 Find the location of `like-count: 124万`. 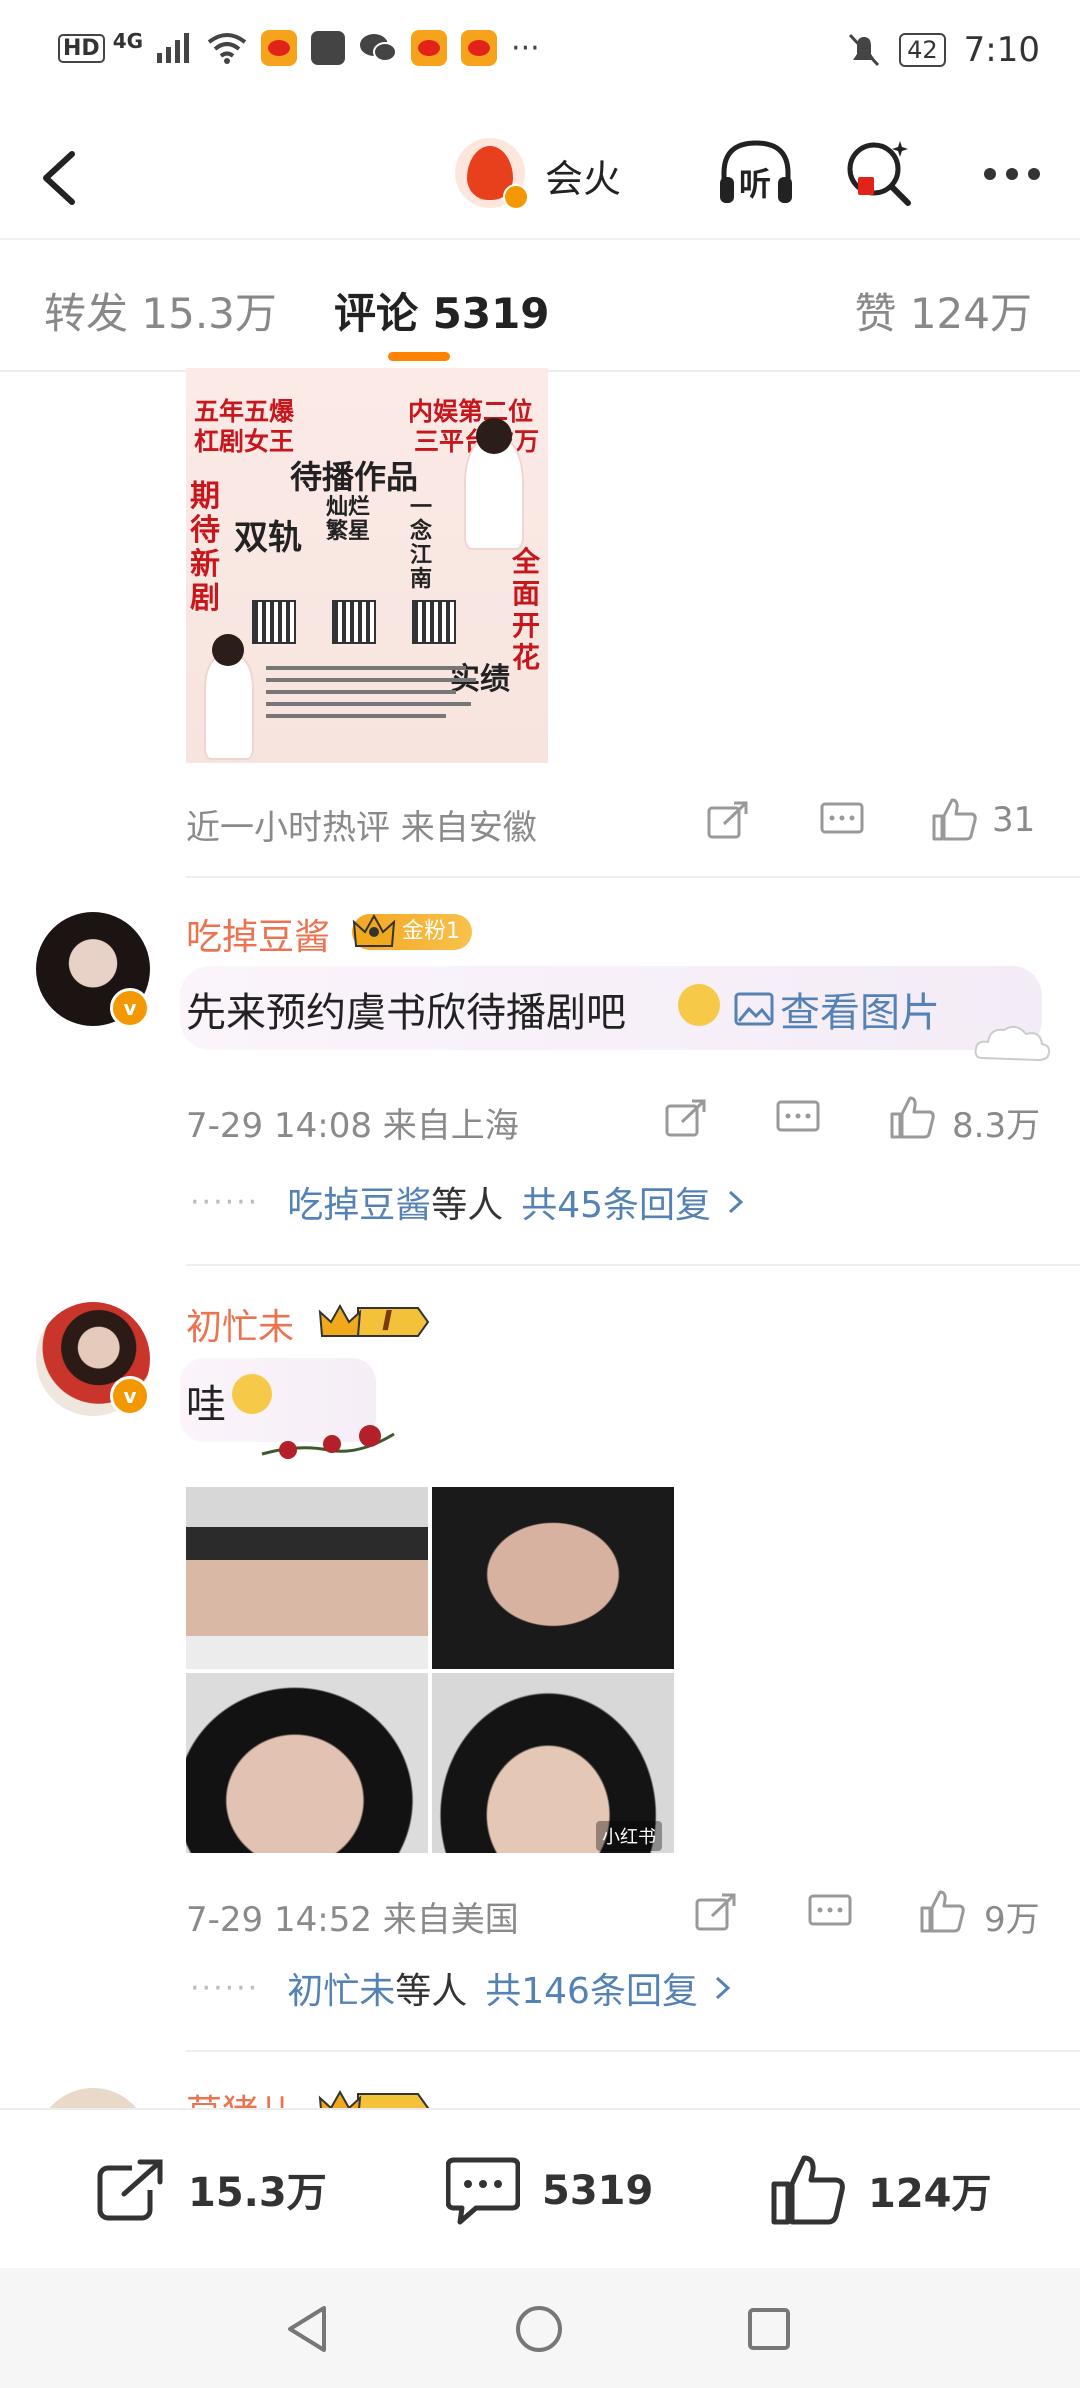

like-count: 124万 is located at coordinates (930, 2194).